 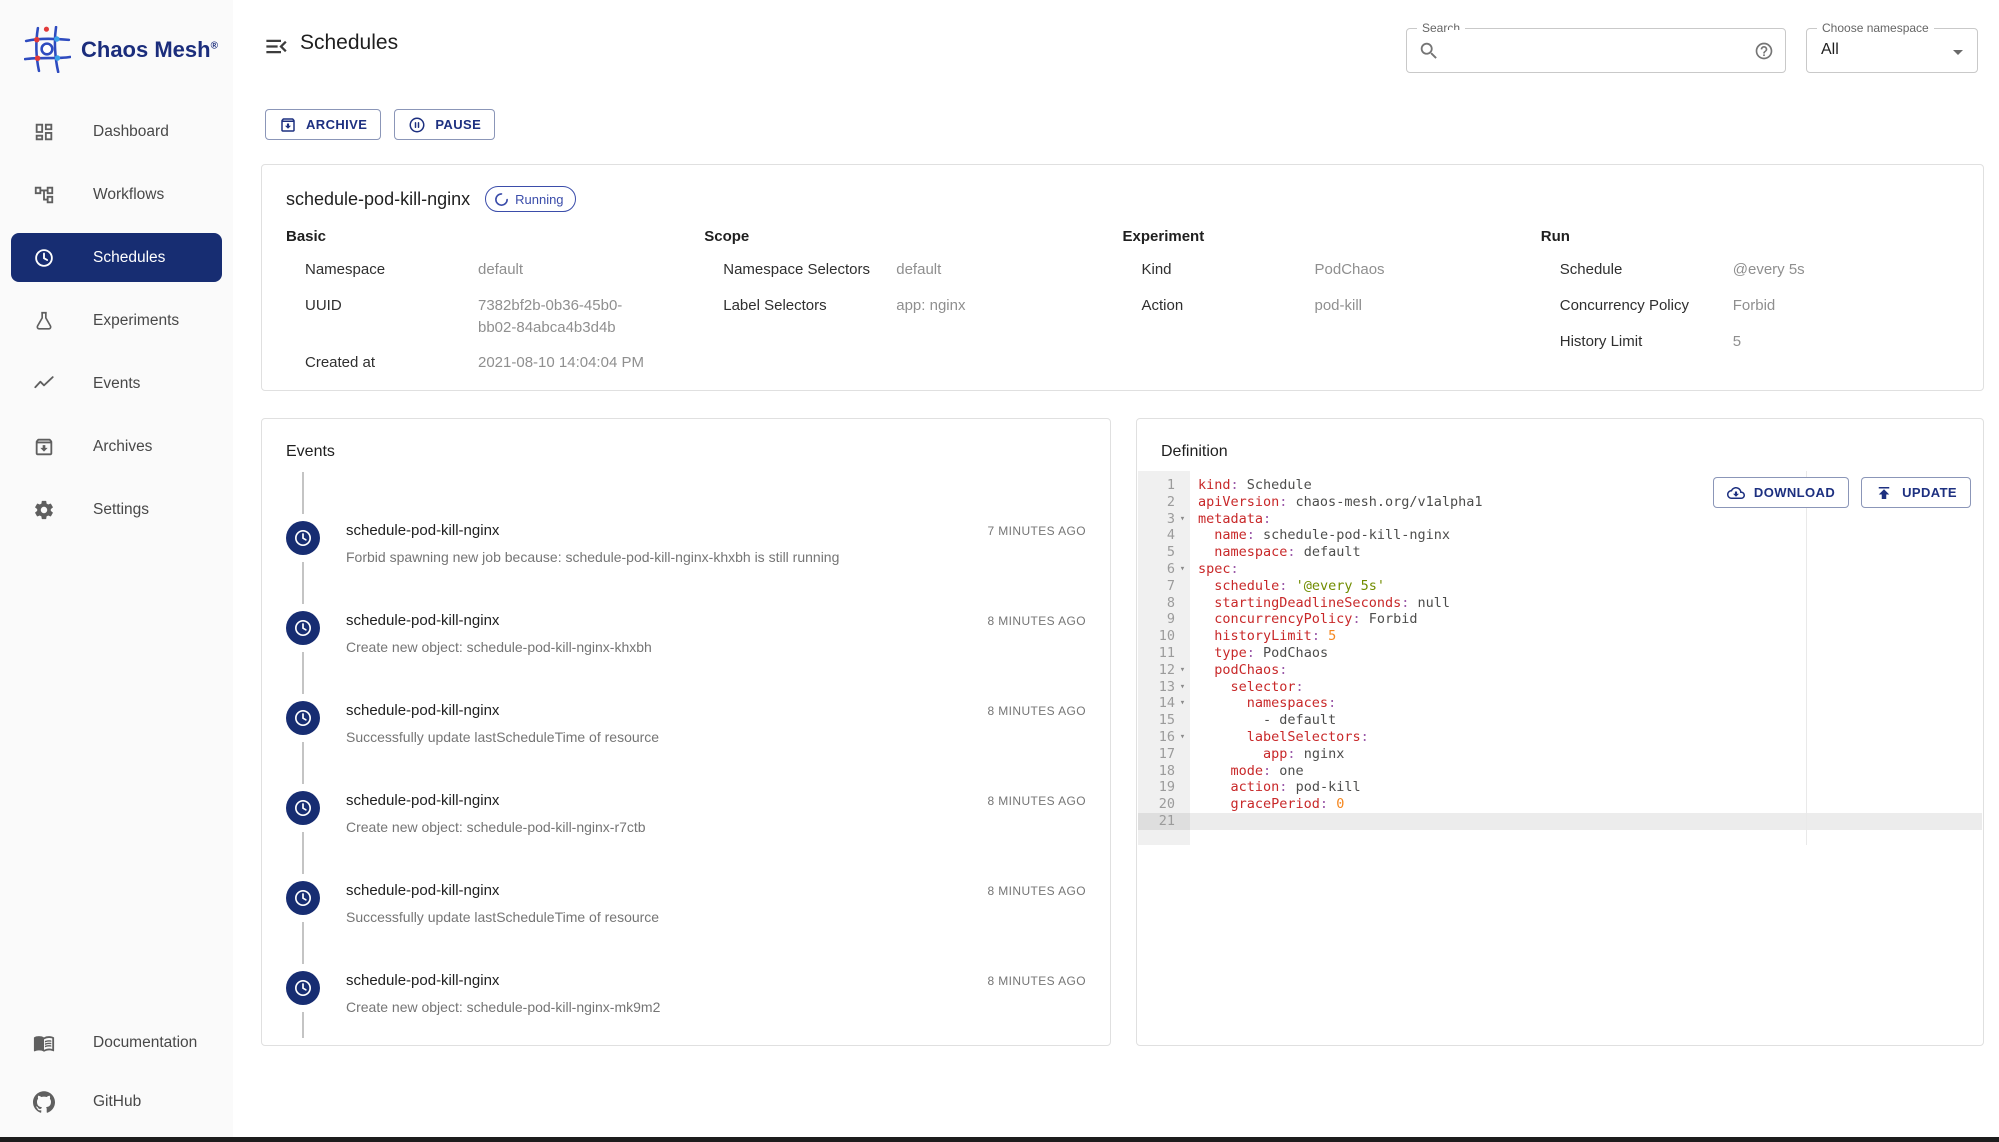 I want to click on sidebar-item-events: Events, so click(x=116, y=383).